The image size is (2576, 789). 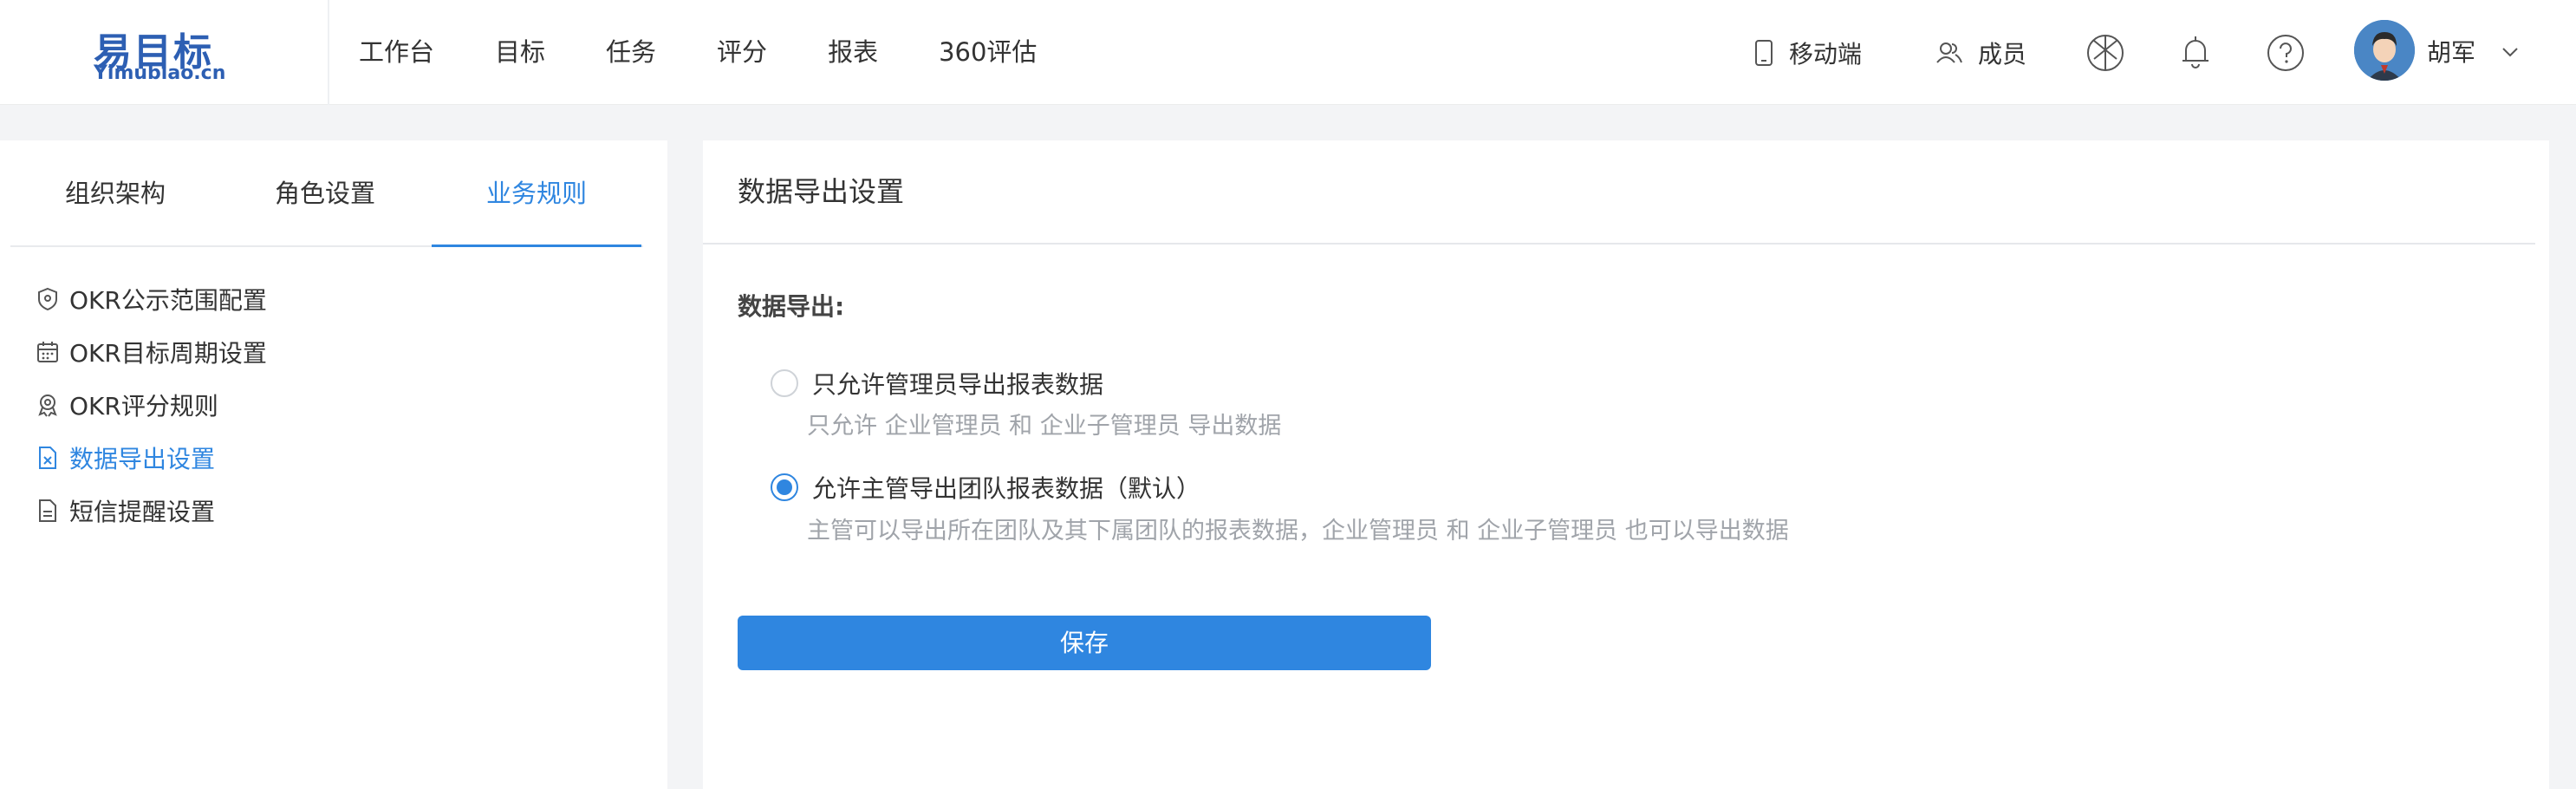 What do you see at coordinates (142, 512) in the screenshot?
I see `menu-label: 短信提醒设置` at bounding box center [142, 512].